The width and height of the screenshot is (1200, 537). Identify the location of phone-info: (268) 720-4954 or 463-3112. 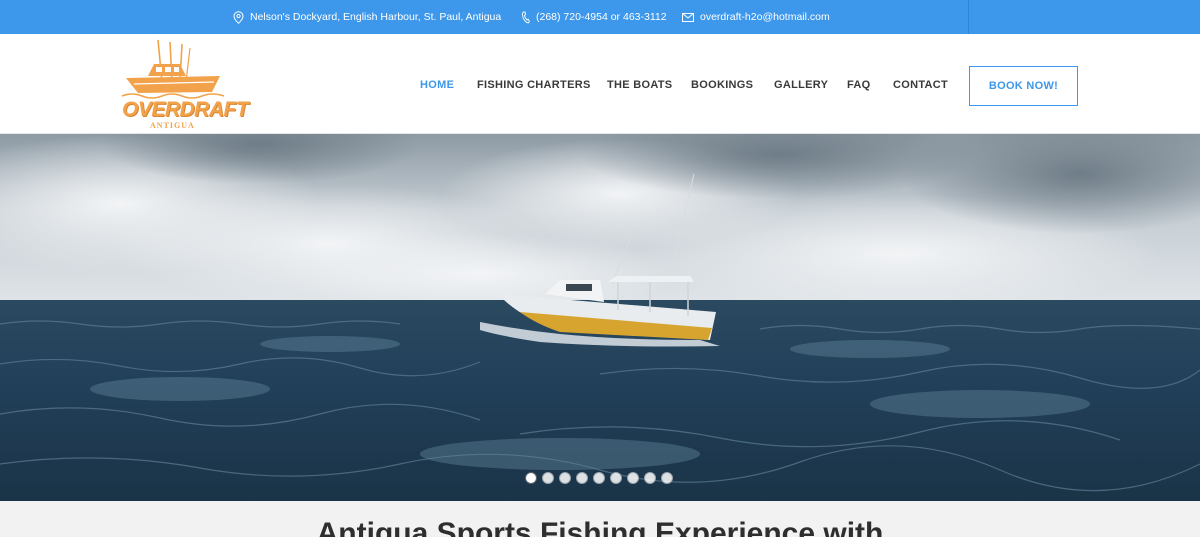
(594, 17).